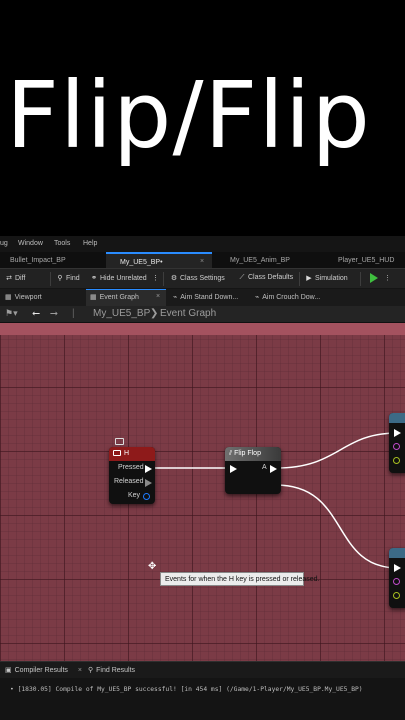 This screenshot has width=405, height=720. What do you see at coordinates (146, 496) in the screenshot?
I see `pin-key` at bounding box center [146, 496].